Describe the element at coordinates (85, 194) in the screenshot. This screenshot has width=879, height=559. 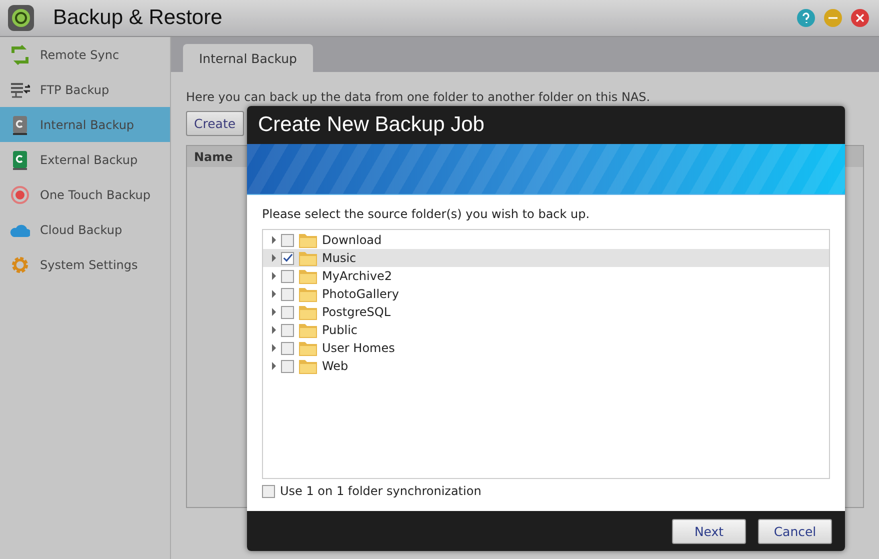
I see `sidebar-item: One Touch Backup` at that location.